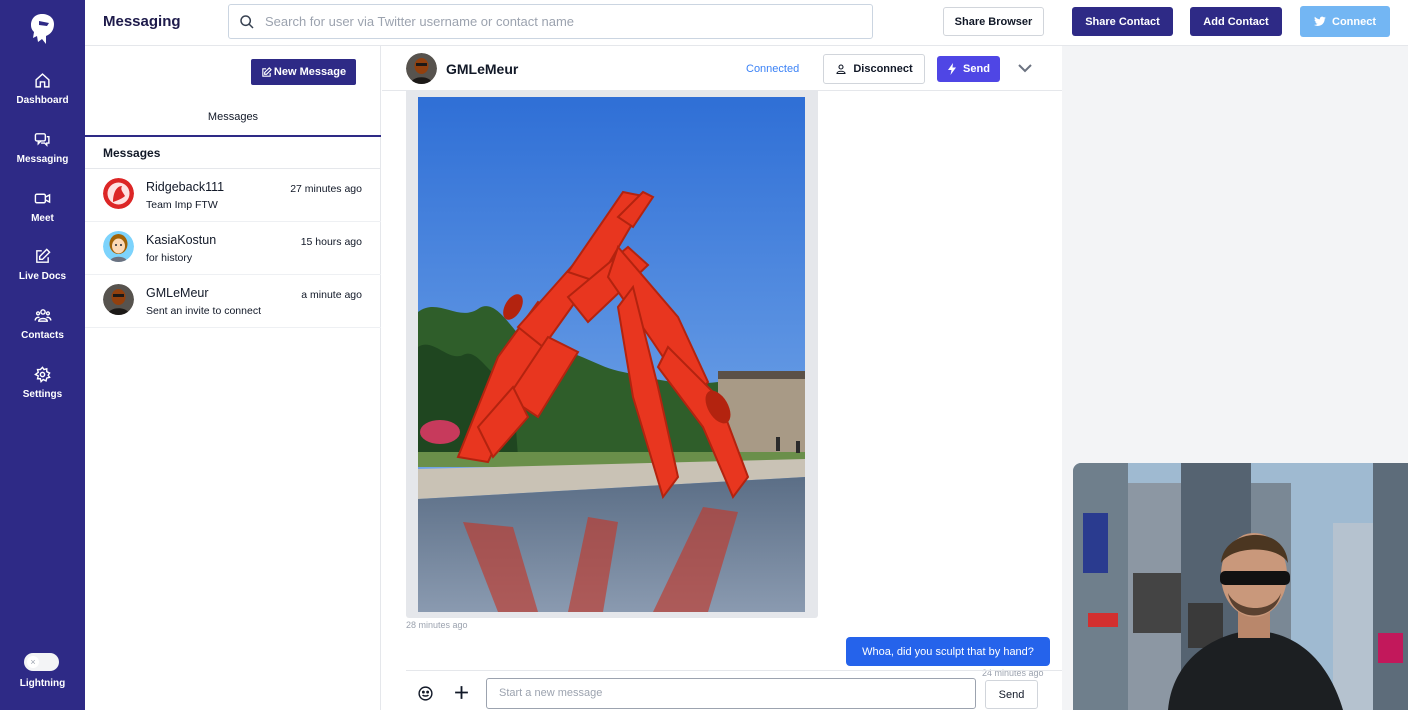  Describe the element at coordinates (331, 295) in the screenshot. I see `conversation-time: a minute ago` at that location.